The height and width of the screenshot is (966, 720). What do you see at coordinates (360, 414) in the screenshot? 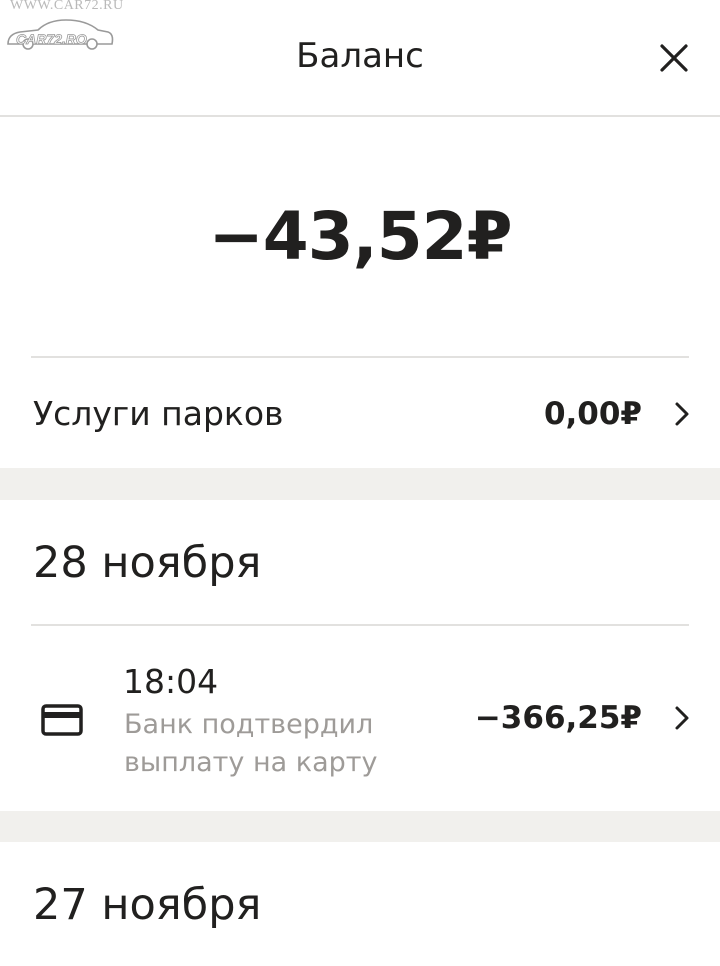
I see `park-services-row: Услуги парков 0,00₽` at bounding box center [360, 414].